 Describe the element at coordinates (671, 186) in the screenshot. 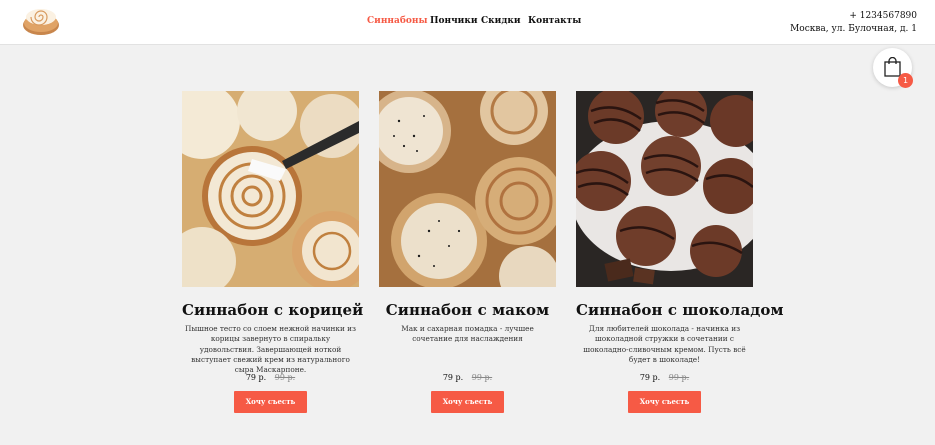

I see `product-photo-chocolate` at that location.